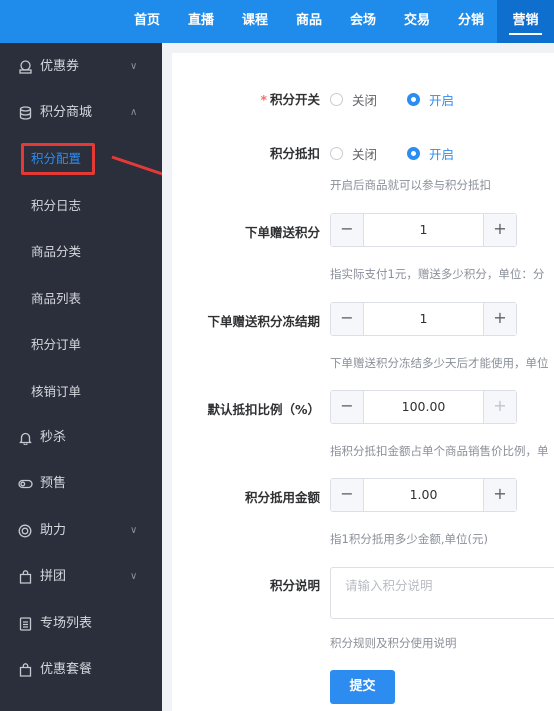 The width and height of the screenshot is (554, 711). I want to click on nav-trade: 交易, so click(417, 21).